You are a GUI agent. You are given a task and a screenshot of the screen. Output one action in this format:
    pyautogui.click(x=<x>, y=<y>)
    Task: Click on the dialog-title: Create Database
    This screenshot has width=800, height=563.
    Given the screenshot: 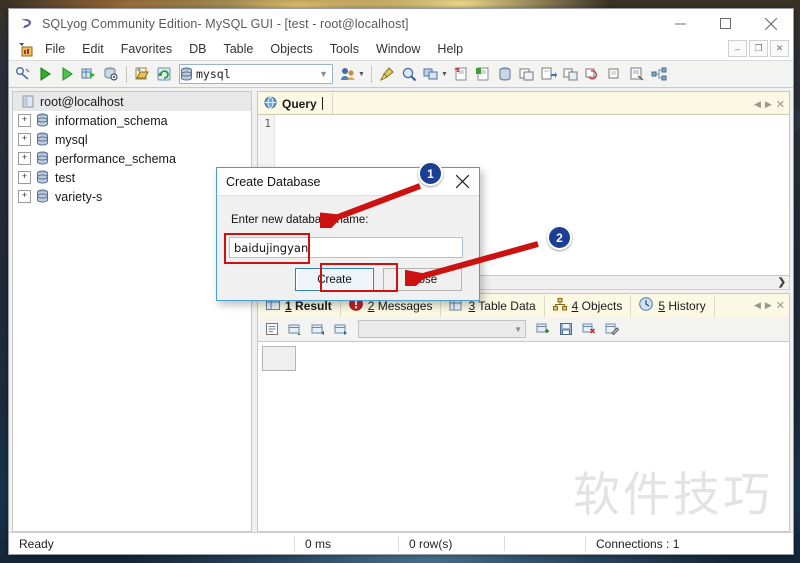 What is the action you would take?
    pyautogui.click(x=273, y=181)
    